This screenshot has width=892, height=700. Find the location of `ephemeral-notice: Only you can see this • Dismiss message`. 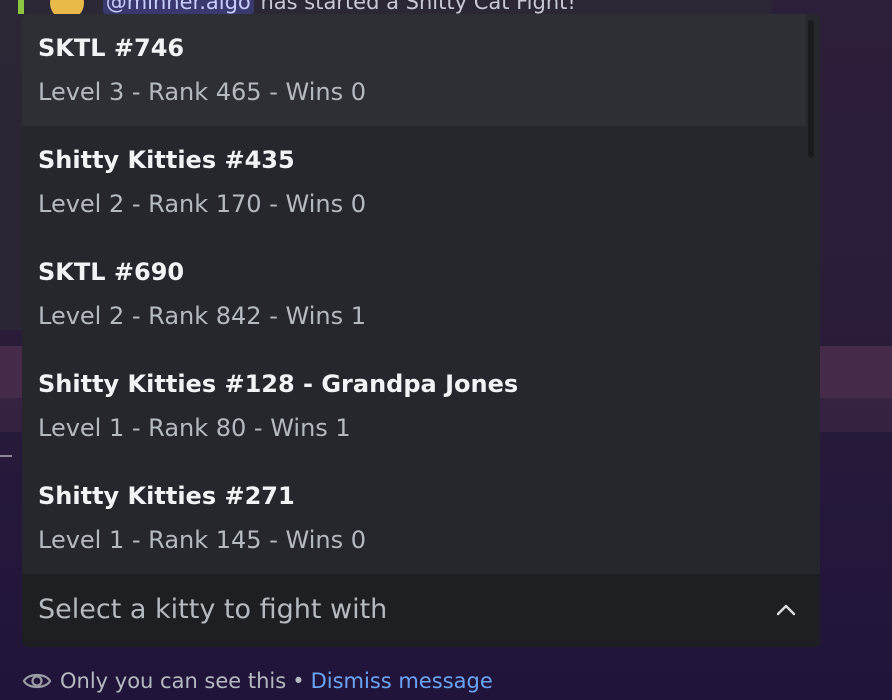

ephemeral-notice: Only you can see this • Dismiss message is located at coordinates (257, 681).